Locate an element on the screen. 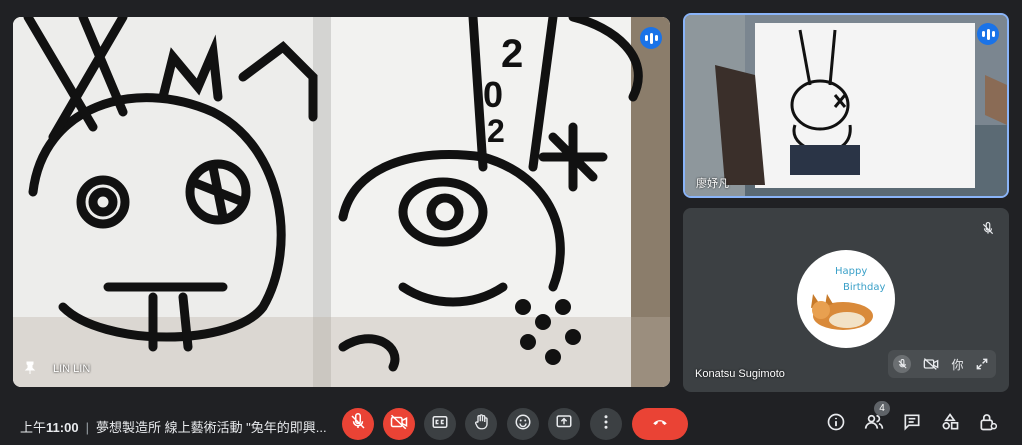 The image size is (1022, 445). mic-toggle-button is located at coordinates (358, 424).